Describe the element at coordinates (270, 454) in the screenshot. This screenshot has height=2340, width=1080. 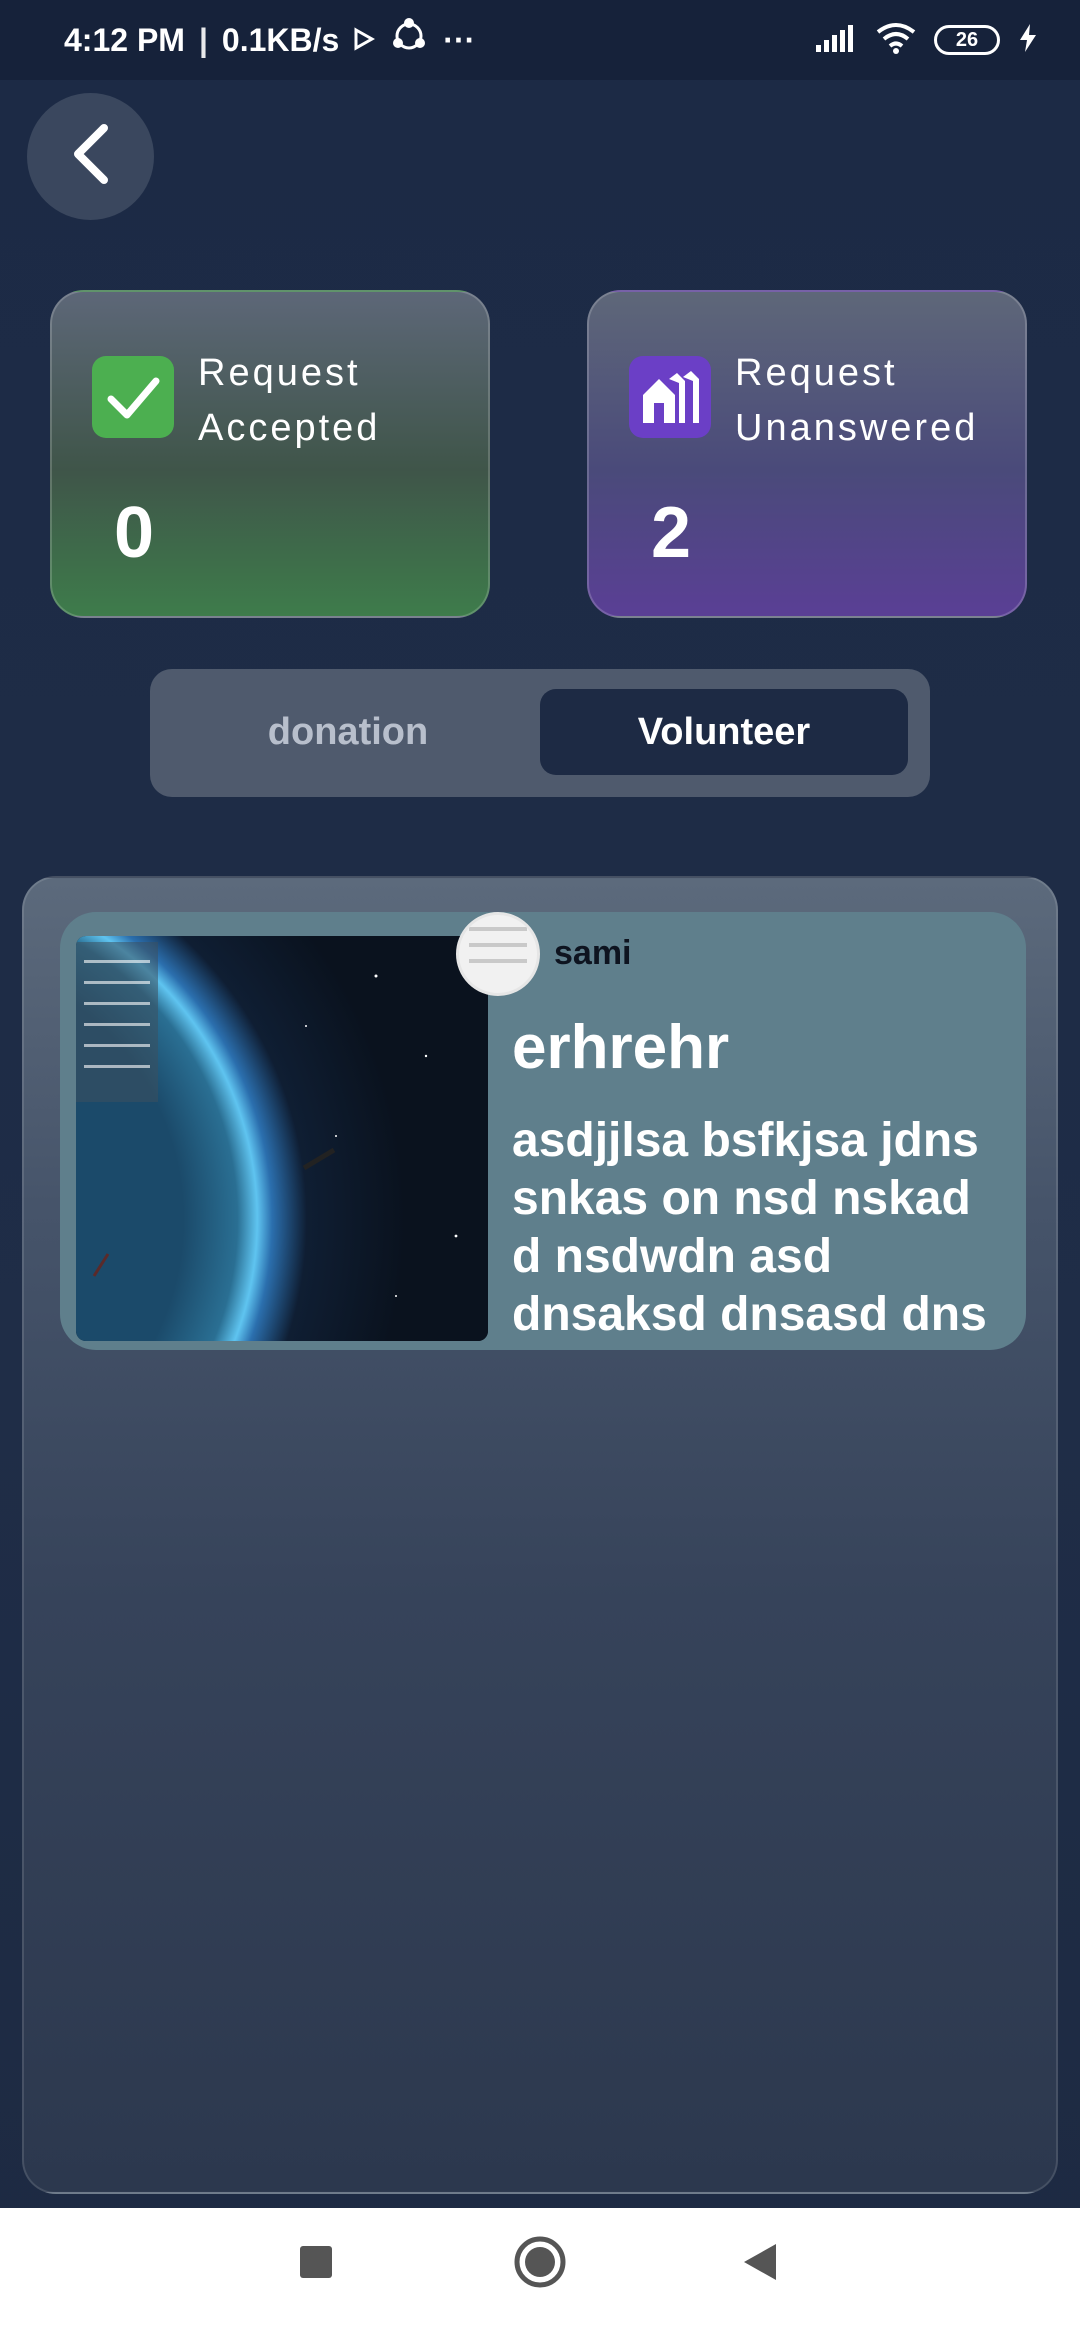
I see `request-accepted-card: Request Accepted 0` at that location.